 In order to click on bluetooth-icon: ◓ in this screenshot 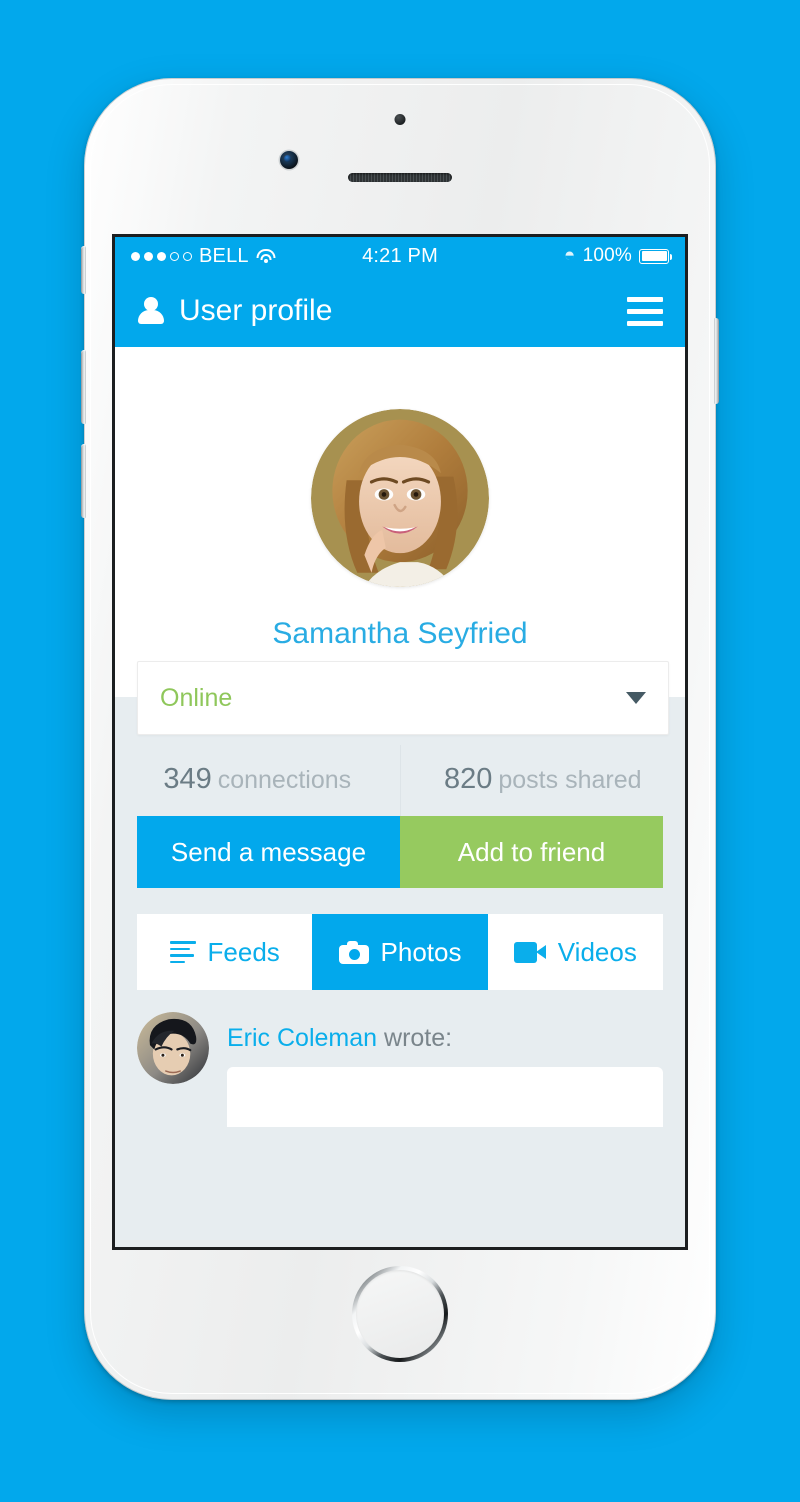, I will do `click(569, 255)`.